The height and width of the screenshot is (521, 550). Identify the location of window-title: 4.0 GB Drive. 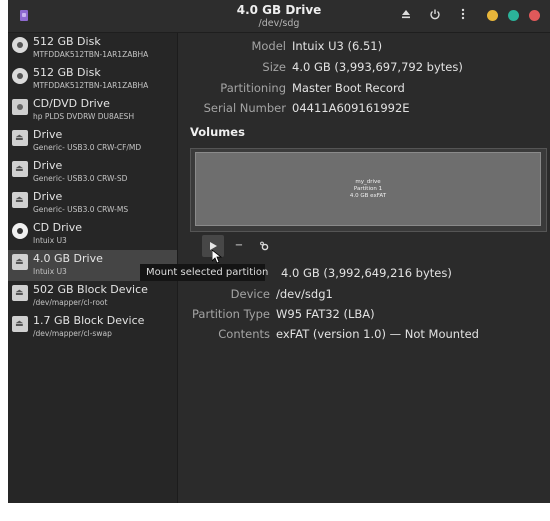
(279, 10).